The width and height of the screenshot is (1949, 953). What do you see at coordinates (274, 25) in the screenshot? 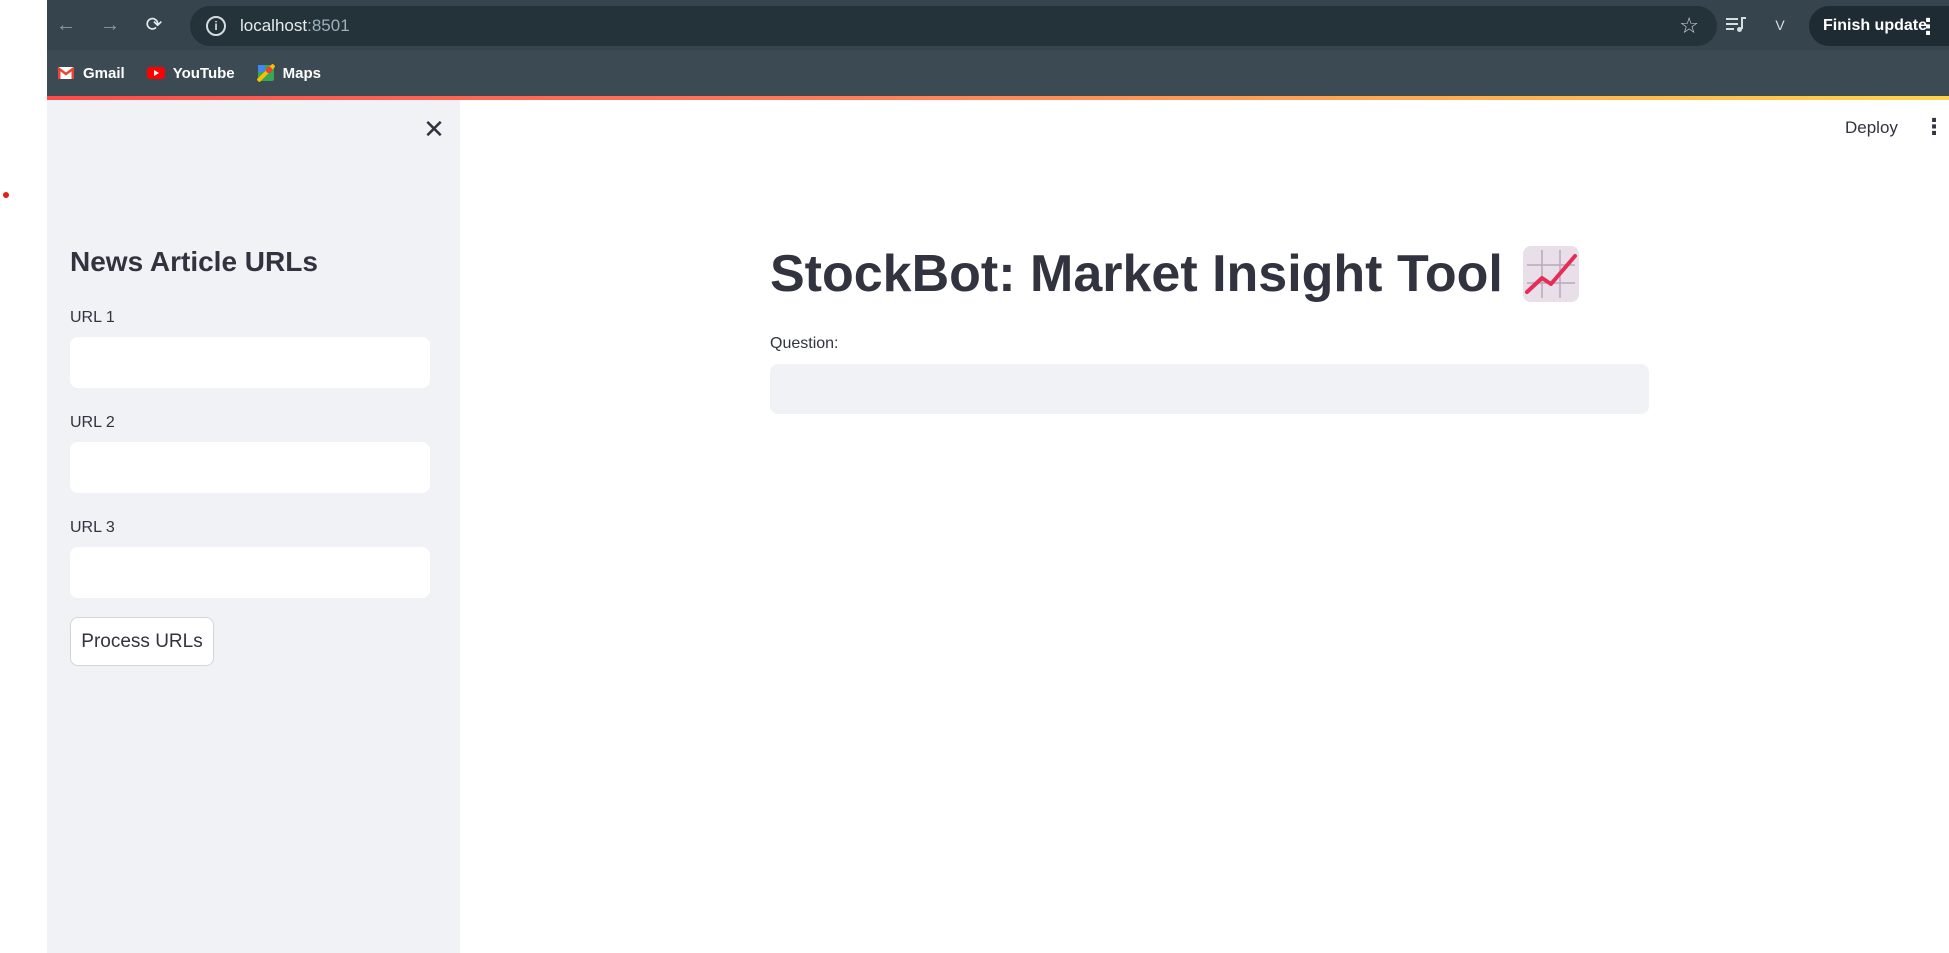
I see `url-host: localhost` at bounding box center [274, 25].